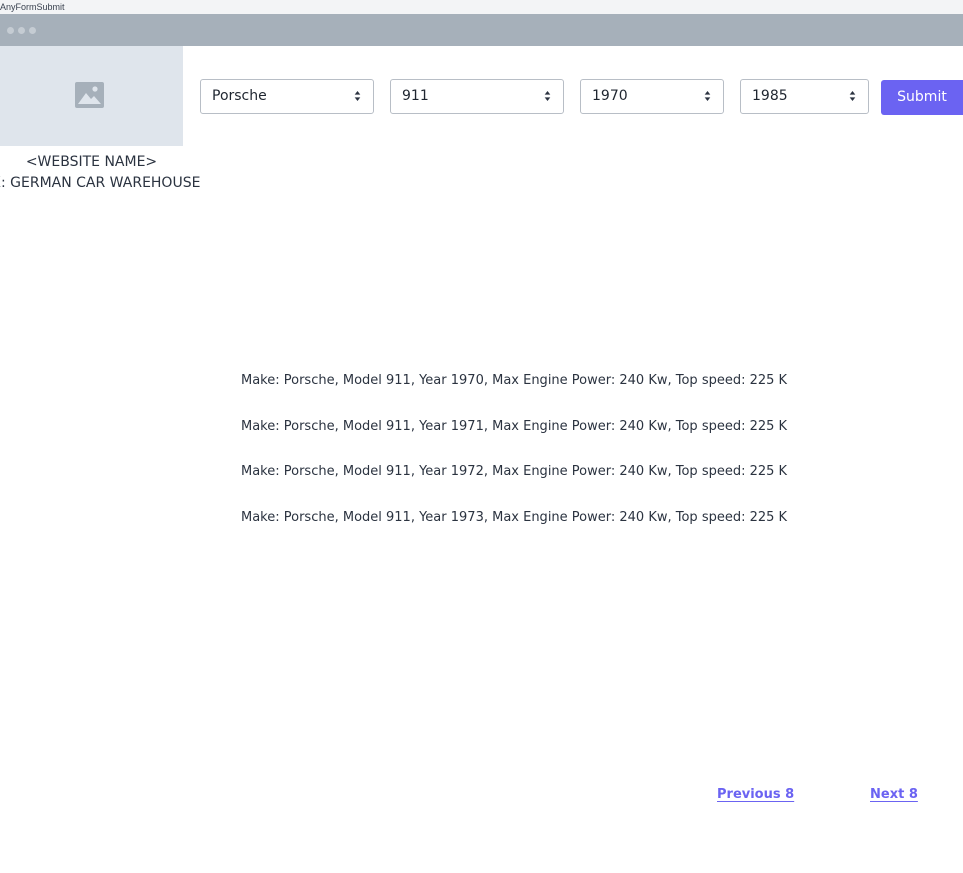  I want to click on site-name-example: EX: GERMAN CAR WAREHOUSE, so click(100, 183).